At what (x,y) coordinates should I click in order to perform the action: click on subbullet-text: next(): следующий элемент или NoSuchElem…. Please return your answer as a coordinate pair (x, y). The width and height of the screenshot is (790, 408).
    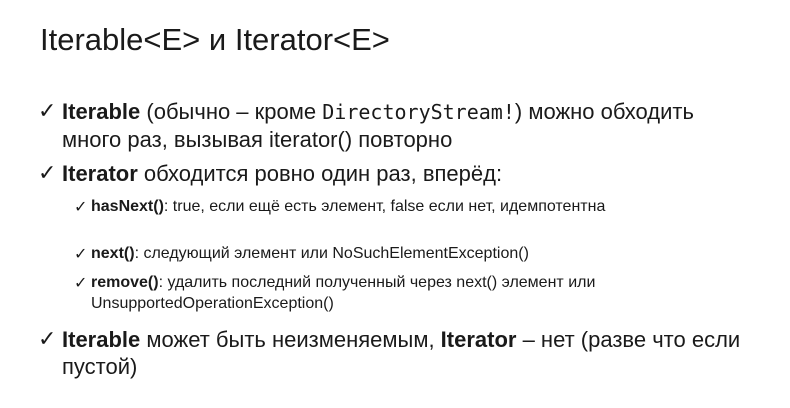
    Looking at the image, I should click on (422, 253).